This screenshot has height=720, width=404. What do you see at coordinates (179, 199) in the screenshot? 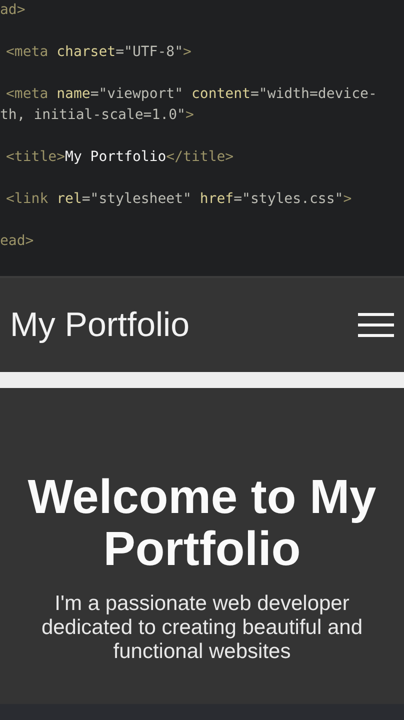
I see `code-line: <link rel="stylesheet" href="styles.css">` at bounding box center [179, 199].